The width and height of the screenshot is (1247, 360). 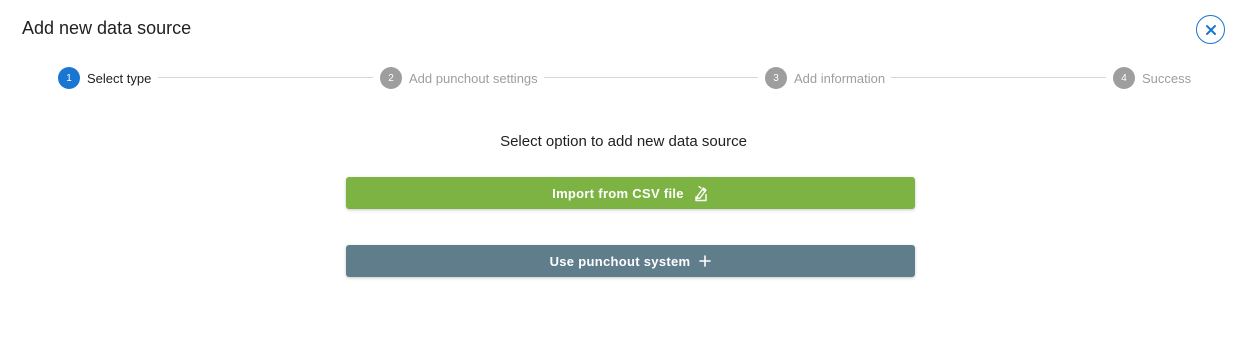 I want to click on close-icon, so click(x=1210, y=29).